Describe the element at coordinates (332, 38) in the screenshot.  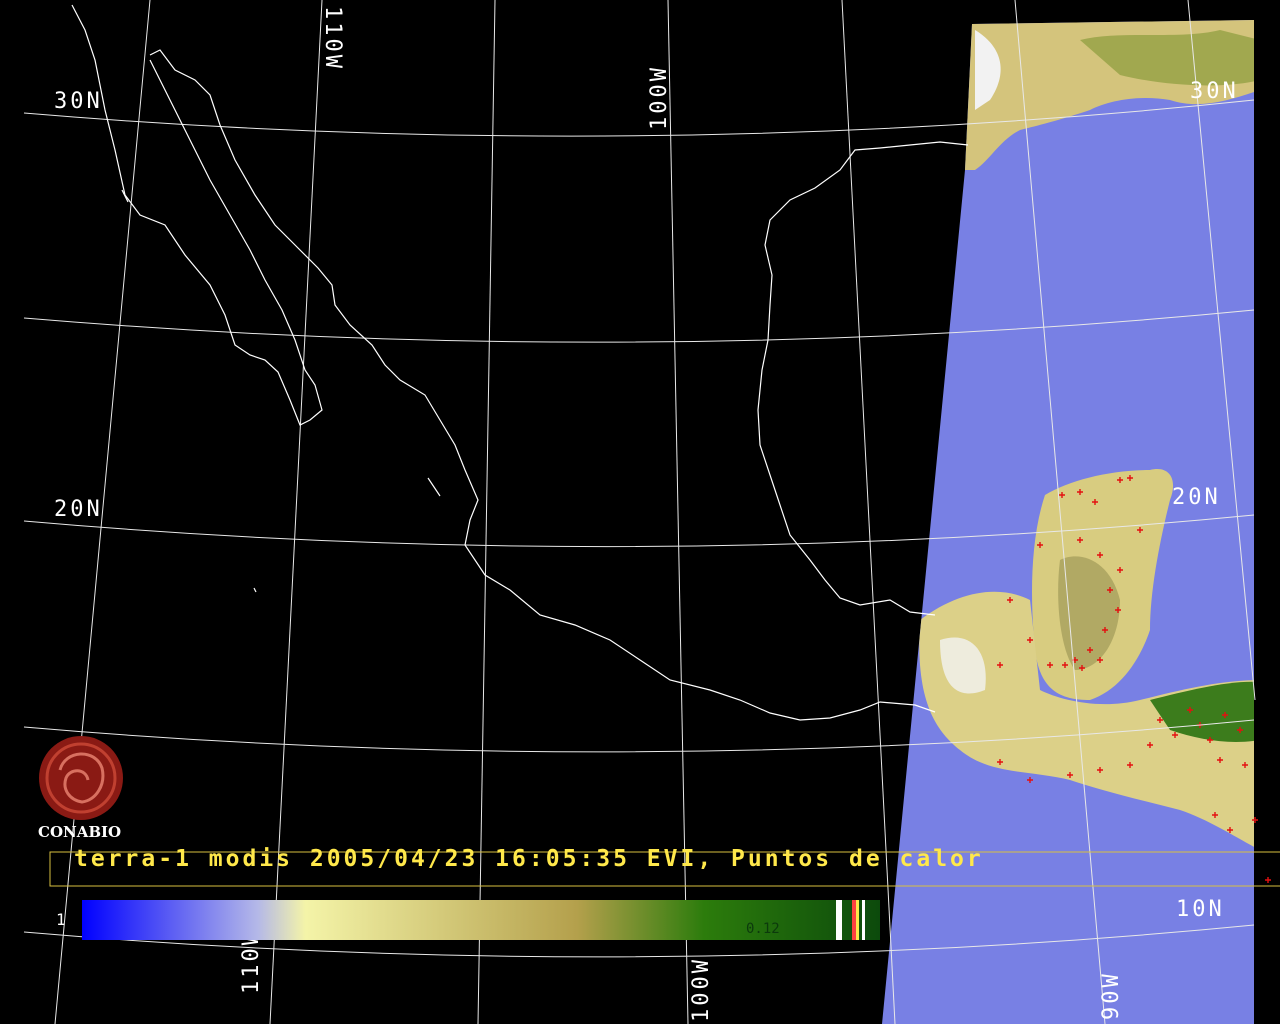
I see `lon-label-110w: 110W` at that location.